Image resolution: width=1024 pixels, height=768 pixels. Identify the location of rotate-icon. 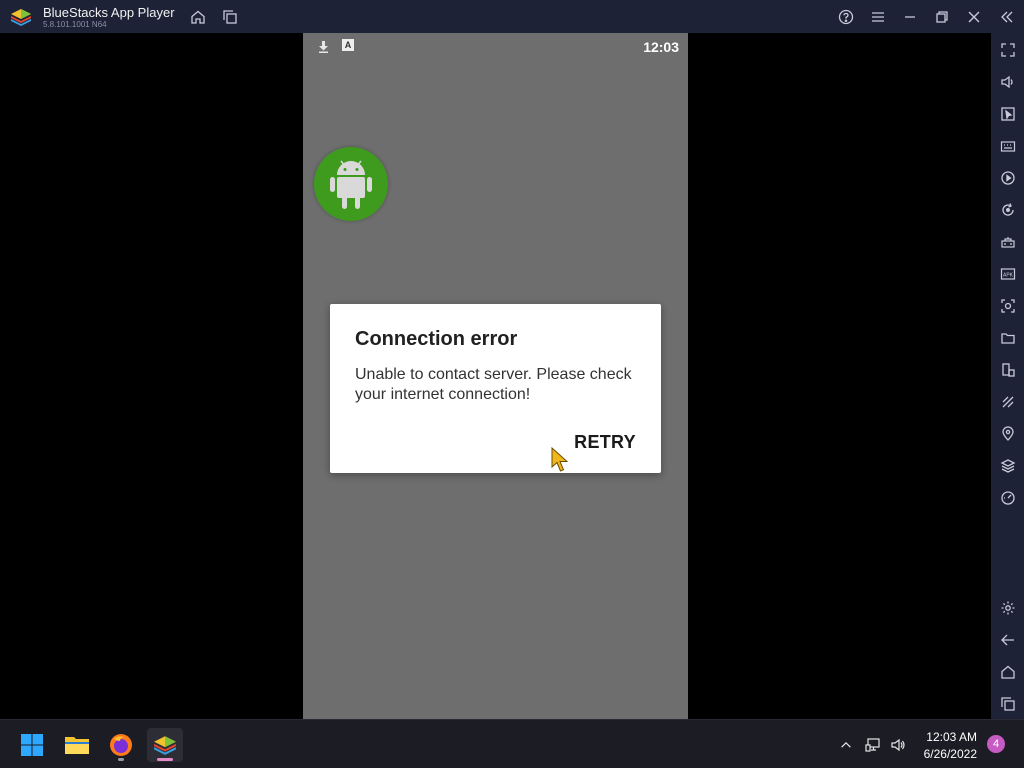
(1007, 209).